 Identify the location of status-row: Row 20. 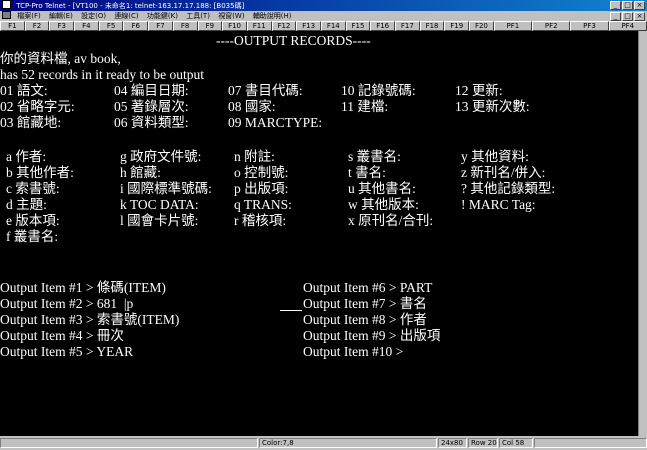
(483, 443).